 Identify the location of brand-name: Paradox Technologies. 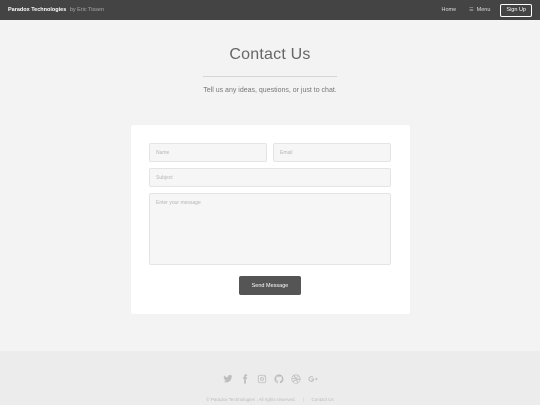
(37, 10).